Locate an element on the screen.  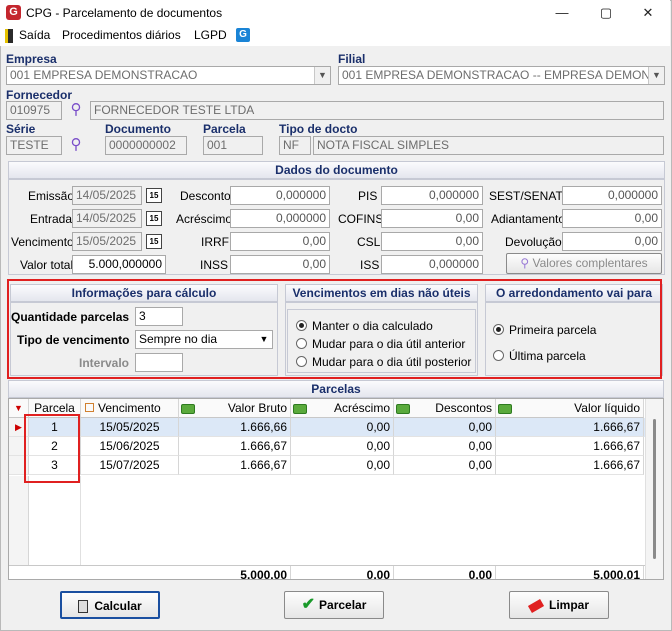
menu-saida: Saída is located at coordinates (34, 35).